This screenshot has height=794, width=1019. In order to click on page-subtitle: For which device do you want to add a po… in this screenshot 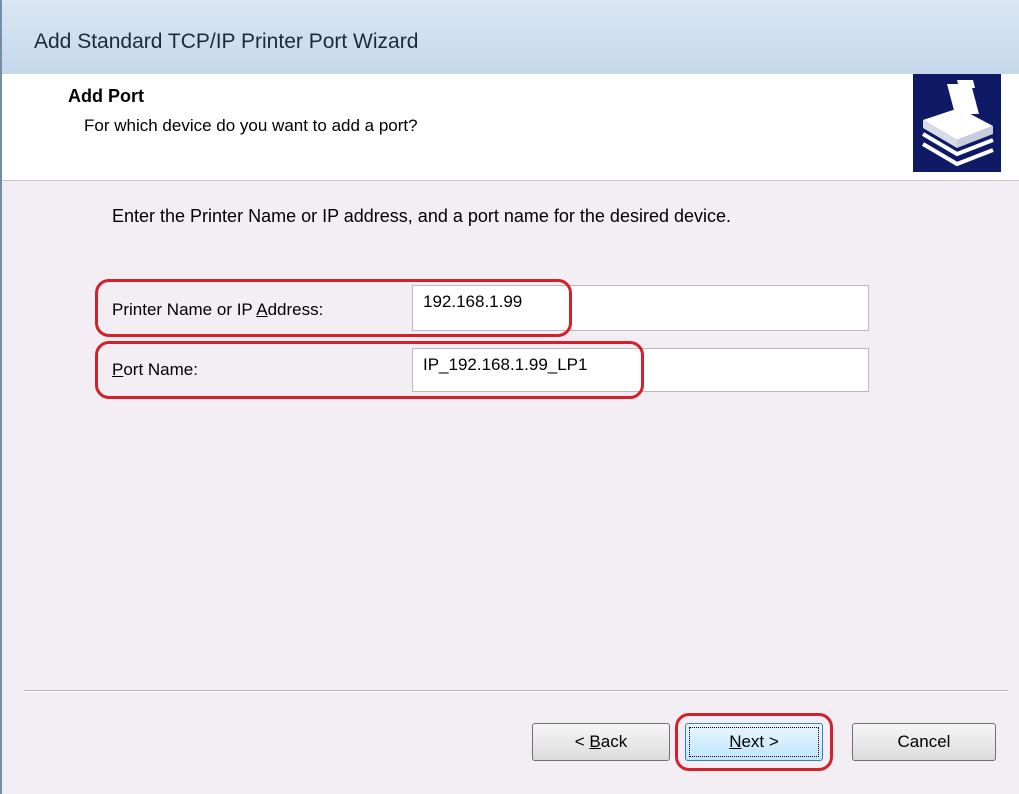, I will do `click(251, 125)`.